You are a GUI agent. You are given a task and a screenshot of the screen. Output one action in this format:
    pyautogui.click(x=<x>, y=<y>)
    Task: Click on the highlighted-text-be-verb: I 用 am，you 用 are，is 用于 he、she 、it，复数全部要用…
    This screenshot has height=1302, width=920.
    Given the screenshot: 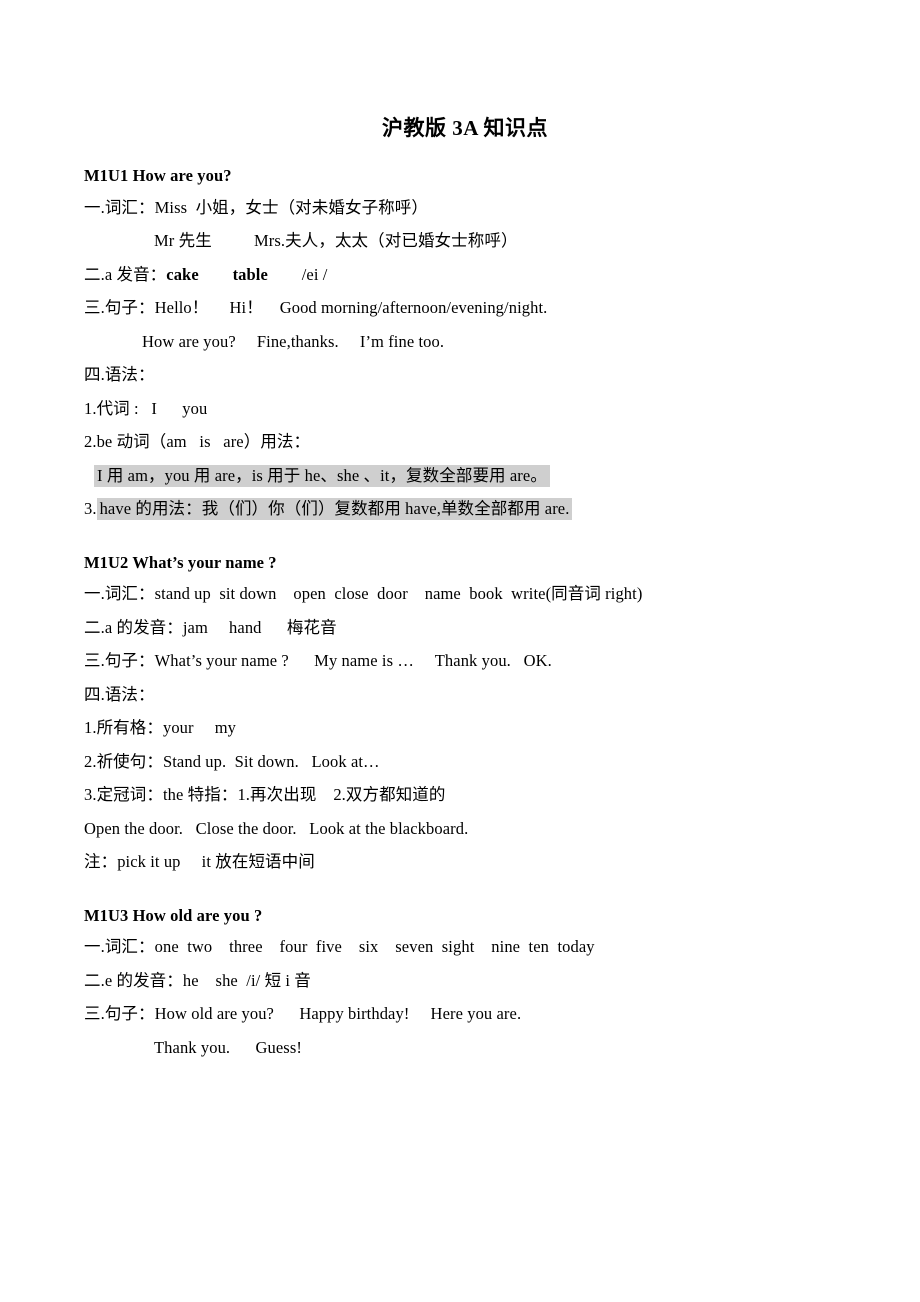 What is the action you would take?
    pyautogui.click(x=322, y=475)
    